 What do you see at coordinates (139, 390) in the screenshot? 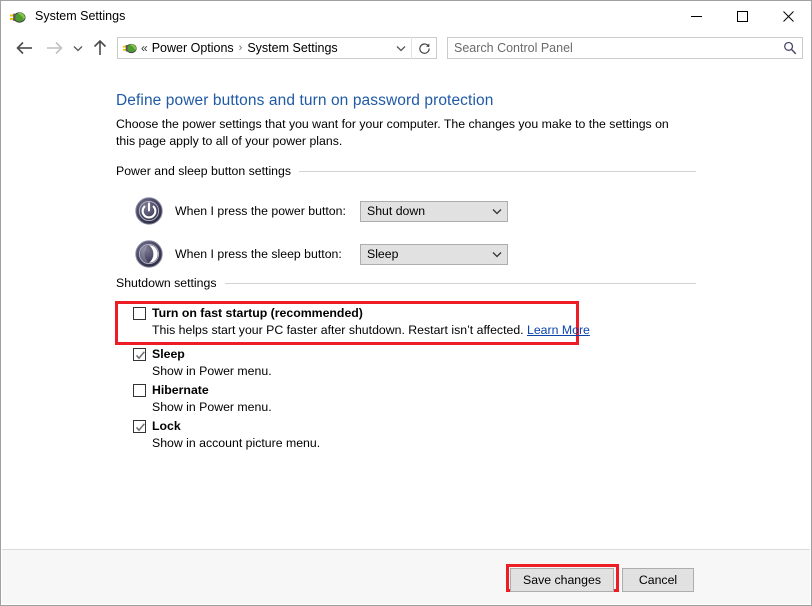
I see `hibernate-checkbox` at bounding box center [139, 390].